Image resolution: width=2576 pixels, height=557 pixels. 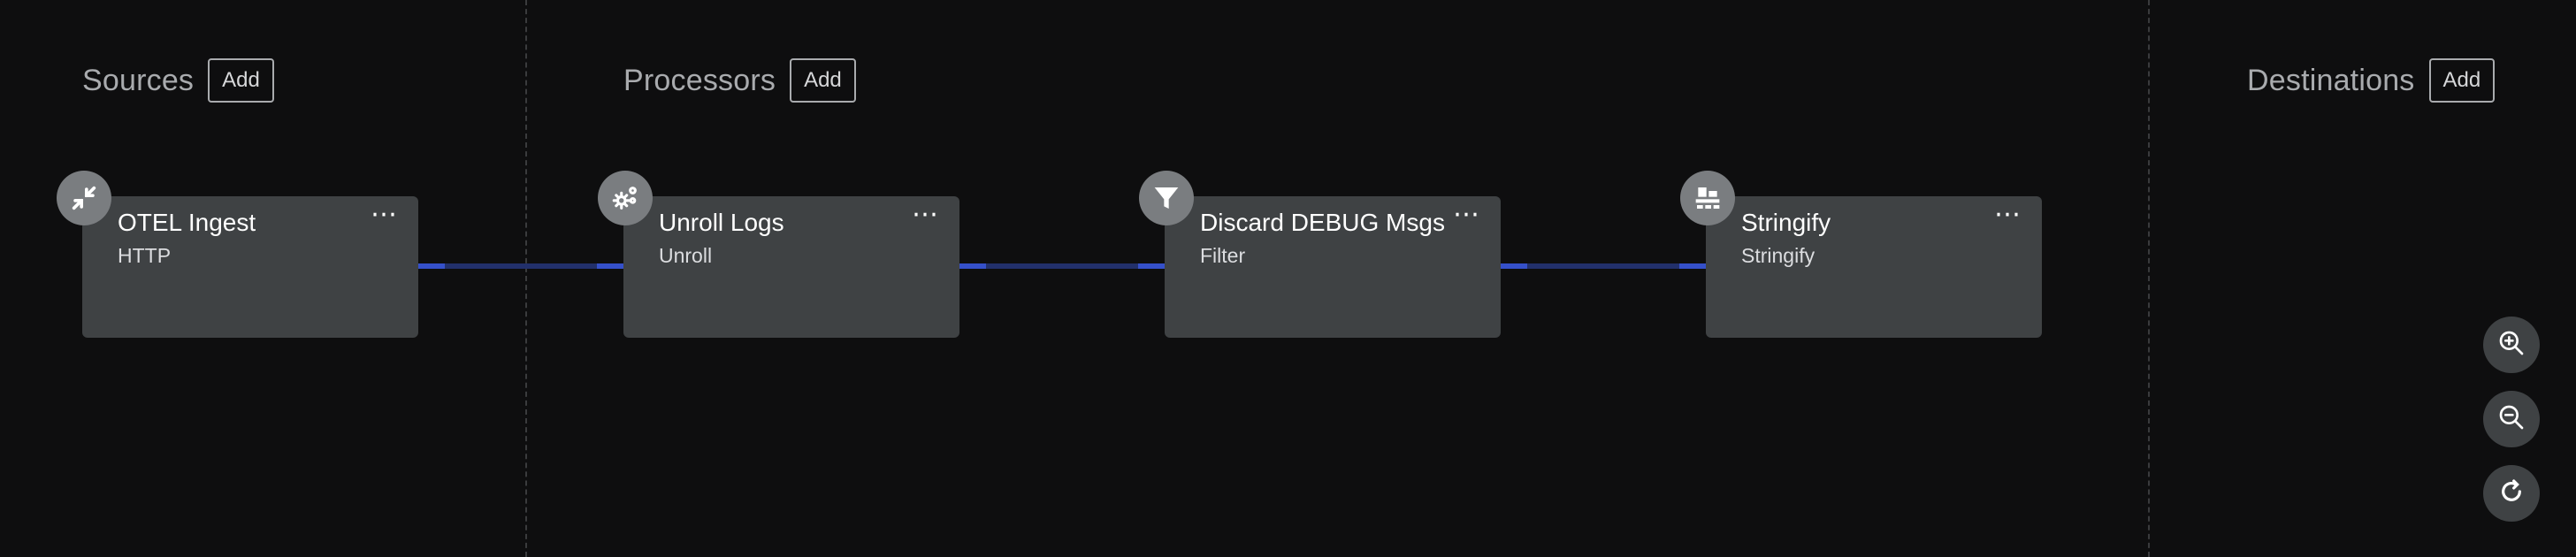 I want to click on sources-title: Sources, so click(x=138, y=80).